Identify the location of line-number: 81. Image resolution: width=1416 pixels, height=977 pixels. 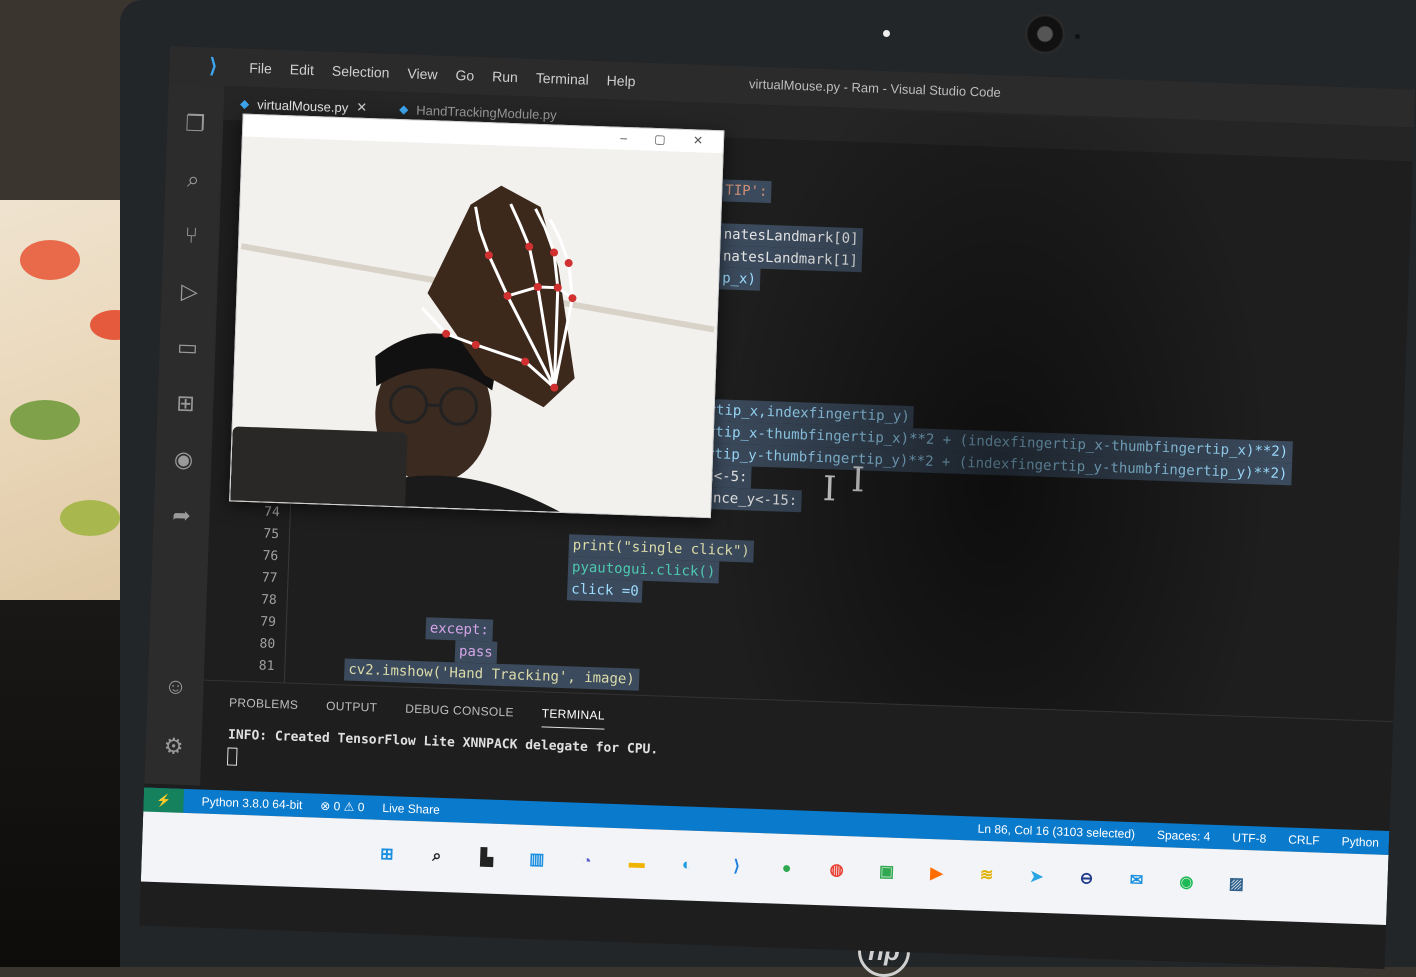
(254, 666).